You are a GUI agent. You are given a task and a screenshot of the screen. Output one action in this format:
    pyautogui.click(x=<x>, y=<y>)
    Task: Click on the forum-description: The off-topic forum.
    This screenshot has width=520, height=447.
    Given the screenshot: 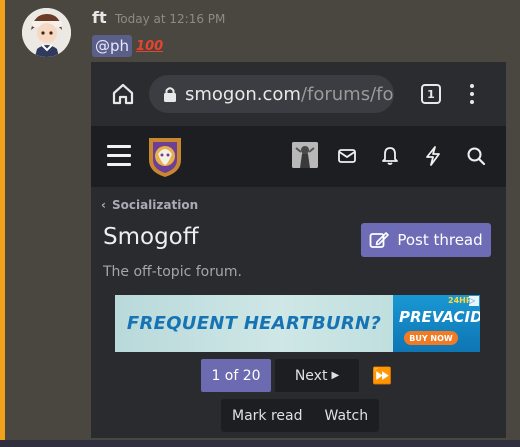 What is the action you would take?
    pyautogui.click(x=172, y=272)
    